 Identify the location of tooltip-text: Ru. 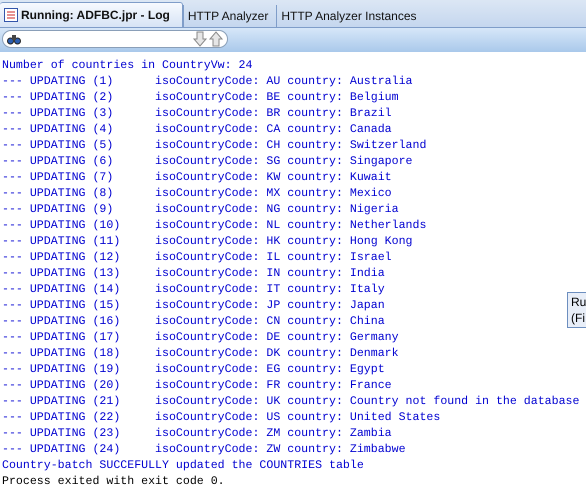
(578, 302).